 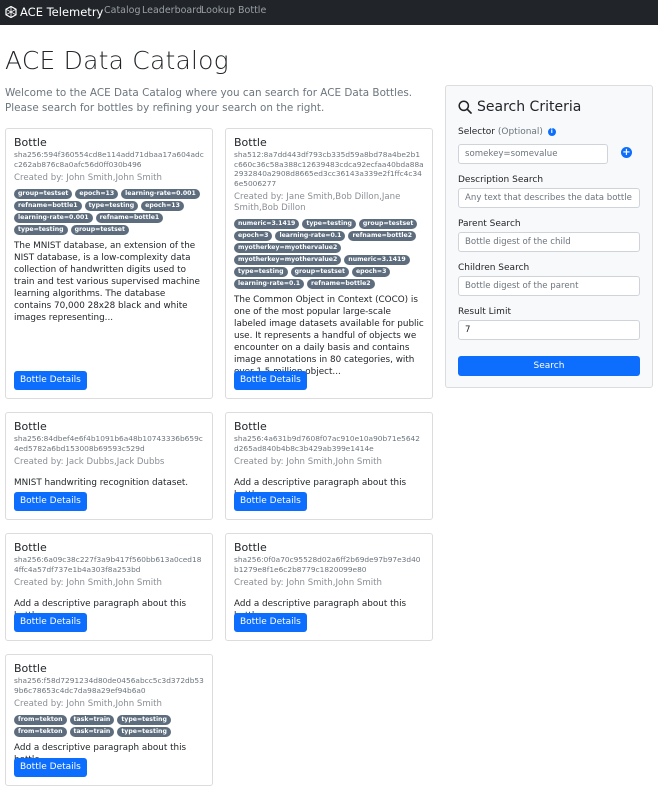 What do you see at coordinates (11, 12) in the screenshot?
I see `brand-logo-icon` at bounding box center [11, 12].